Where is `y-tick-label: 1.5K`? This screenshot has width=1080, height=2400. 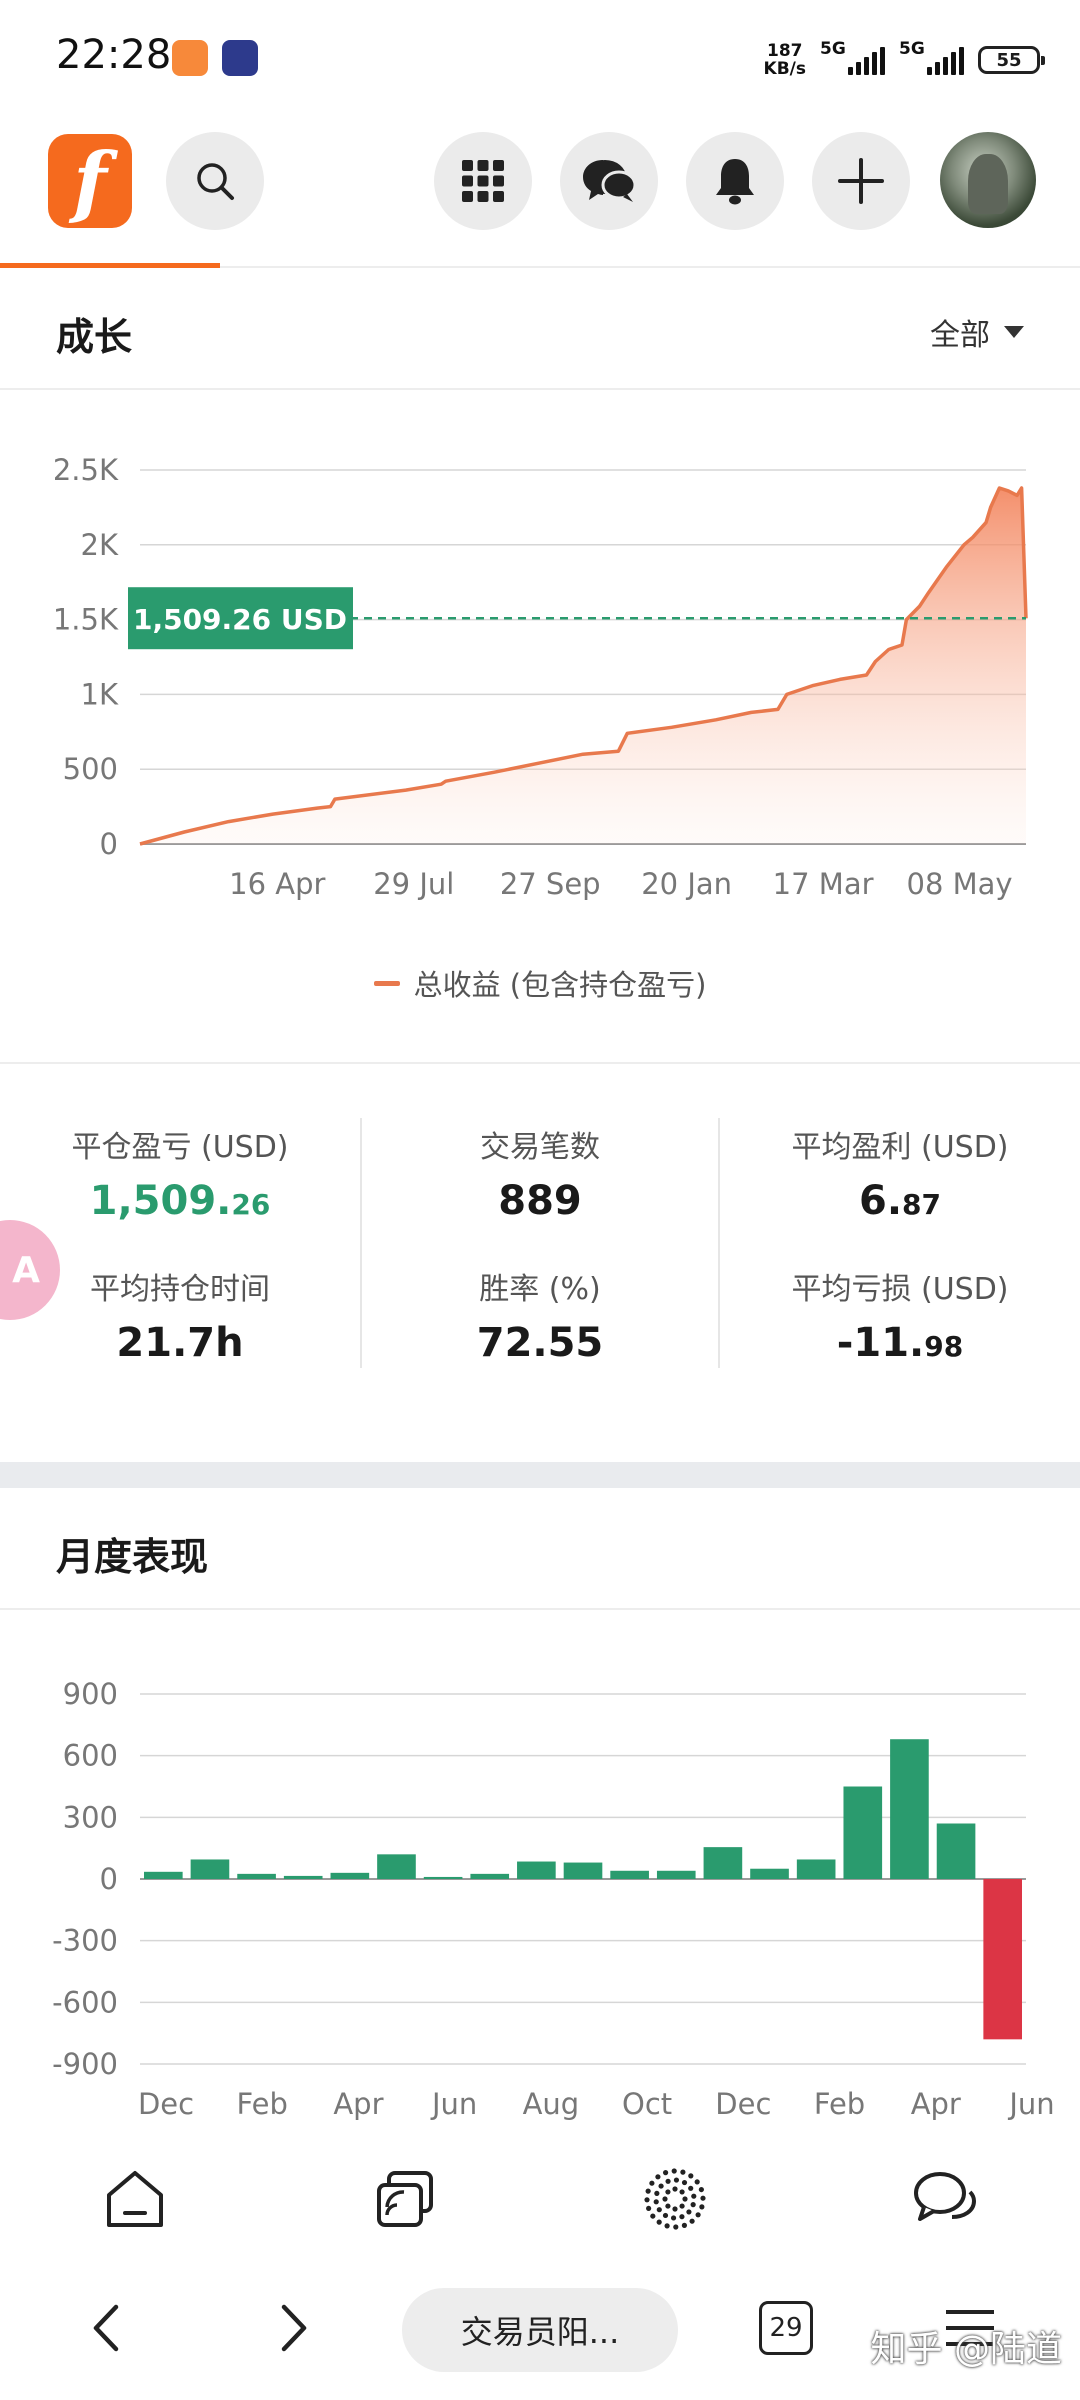 y-tick-label: 1.5K is located at coordinates (86, 620).